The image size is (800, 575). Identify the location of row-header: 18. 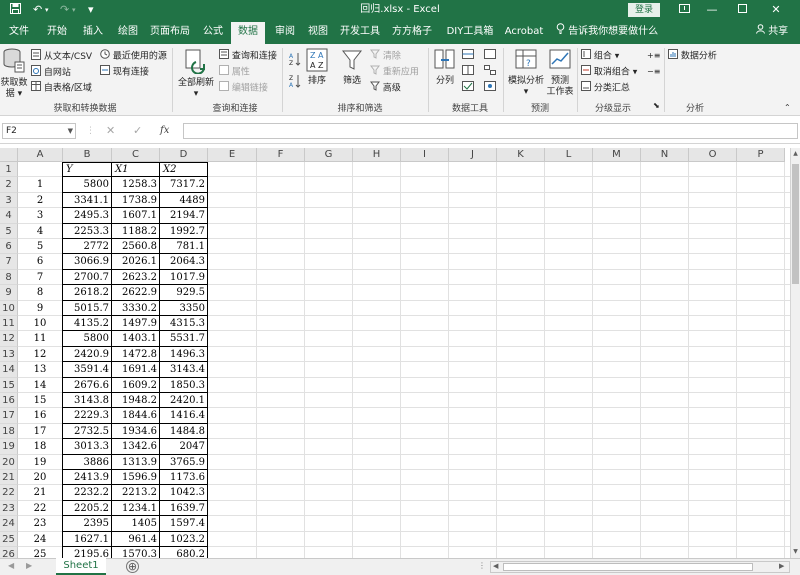
(9, 431).